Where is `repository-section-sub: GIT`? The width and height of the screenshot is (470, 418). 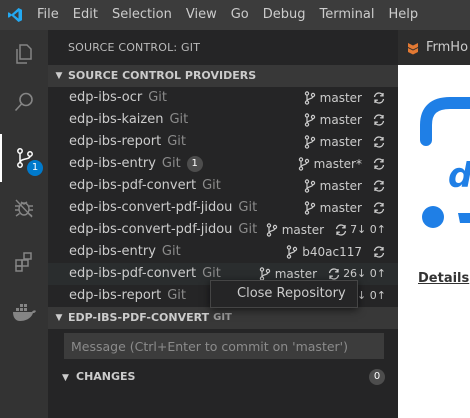
repository-section-sub: GIT is located at coordinates (222, 317).